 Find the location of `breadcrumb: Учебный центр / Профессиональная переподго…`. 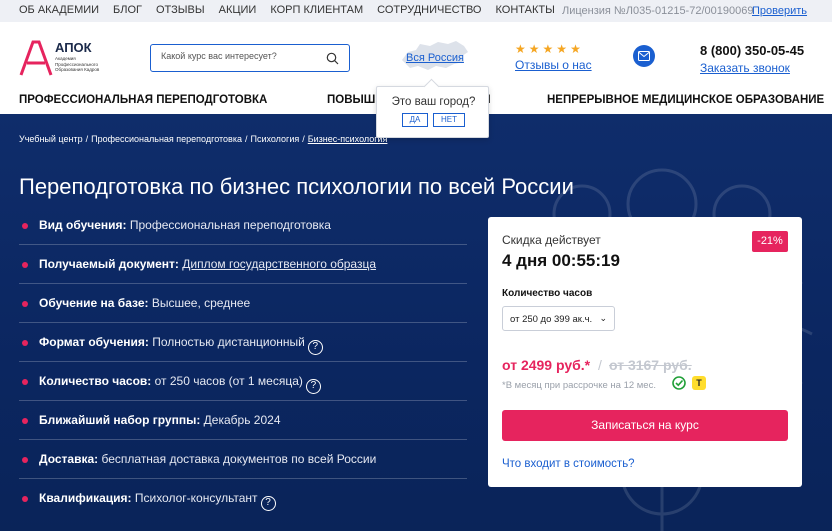

breadcrumb: Учебный центр / Профессиональная переподго… is located at coordinates (203, 139).